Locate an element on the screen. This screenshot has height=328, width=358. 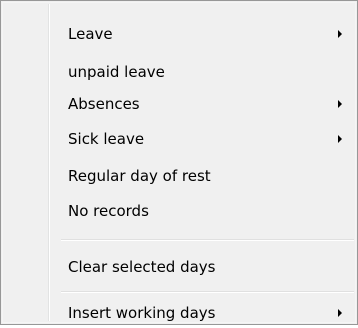
menu-item-regular-day-of-rest: Regular day of rest is located at coordinates (179, 176).